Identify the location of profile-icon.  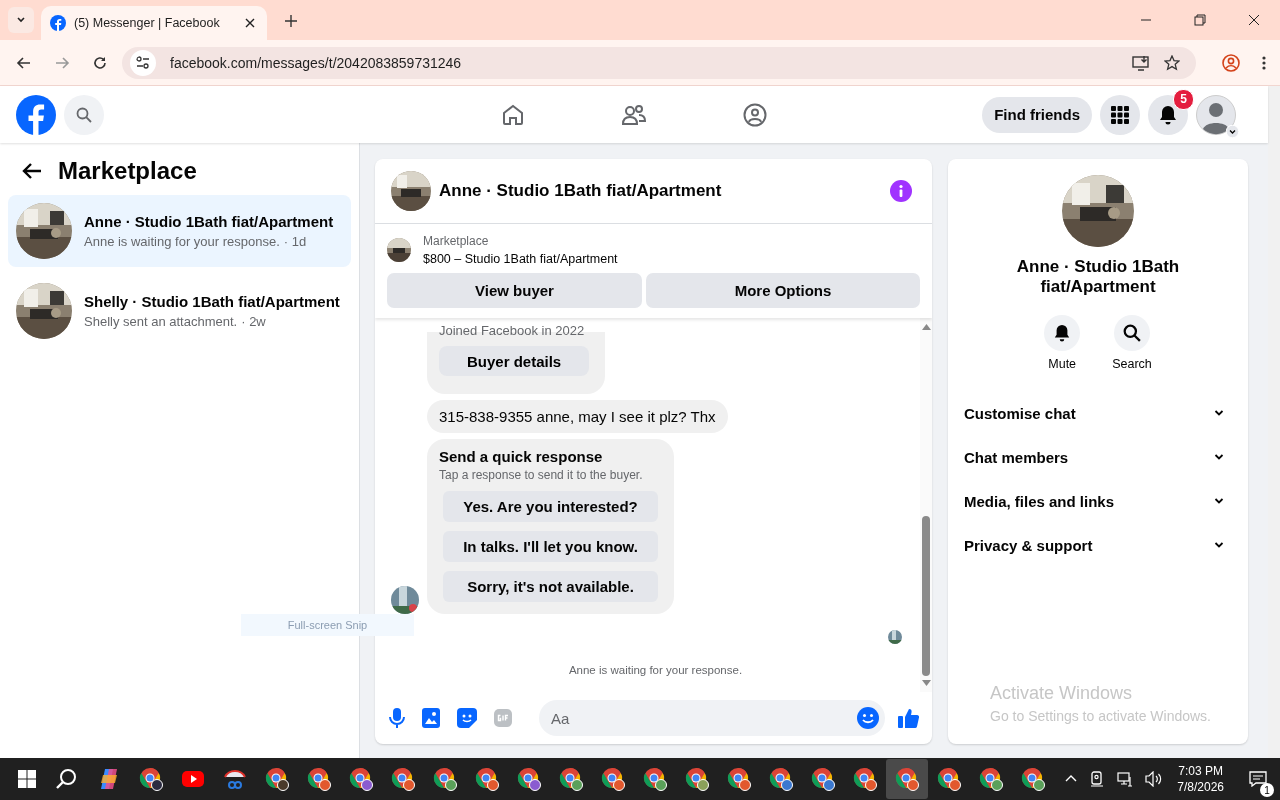
(1231, 62).